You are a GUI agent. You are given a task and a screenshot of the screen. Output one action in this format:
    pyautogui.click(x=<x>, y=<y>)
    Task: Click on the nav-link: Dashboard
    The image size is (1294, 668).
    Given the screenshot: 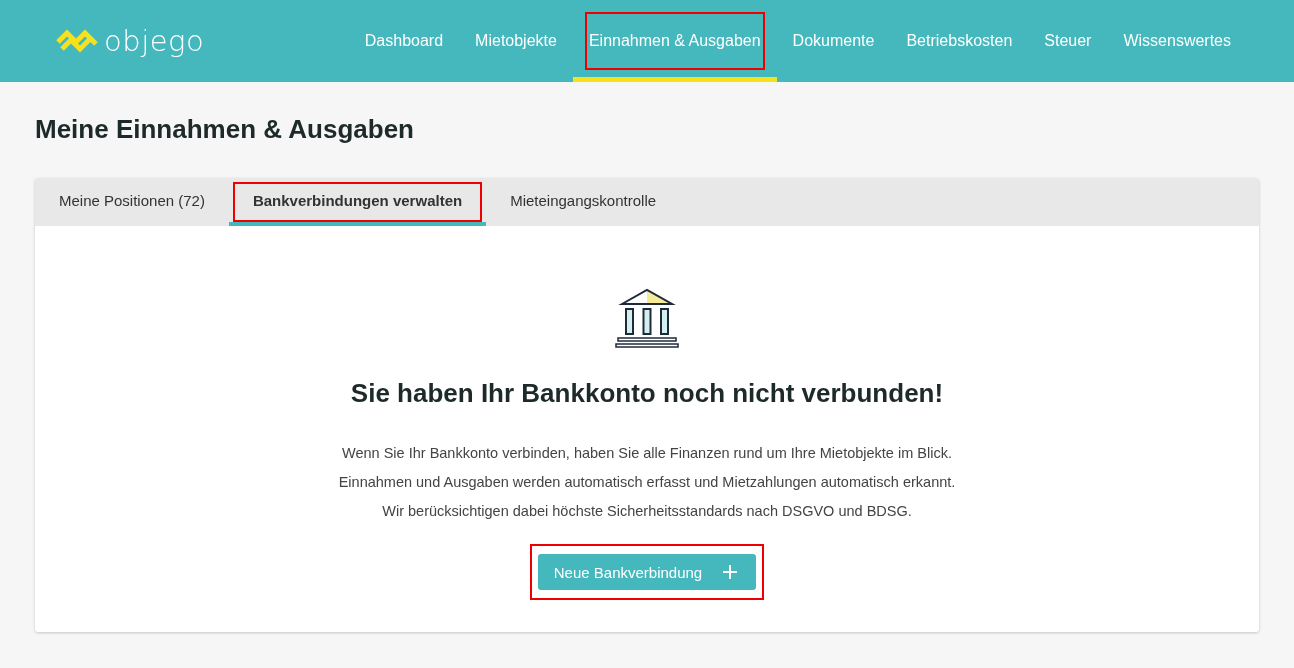 What is the action you would take?
    pyautogui.click(x=404, y=41)
    